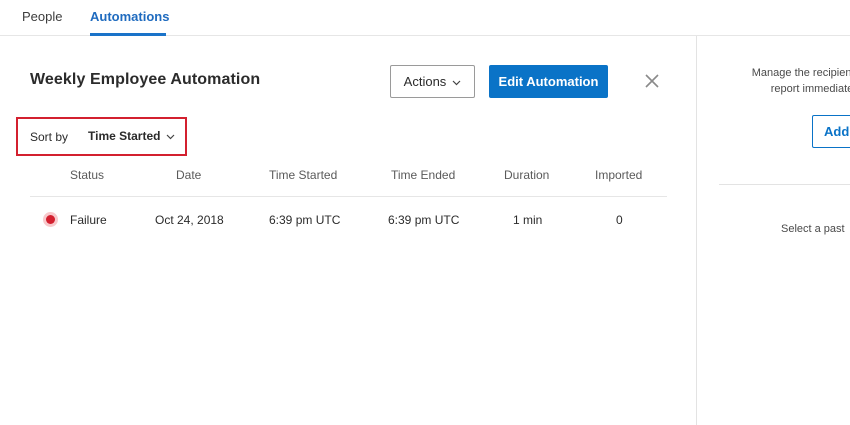 The height and width of the screenshot is (425, 850). Describe the element at coordinates (303, 175) in the screenshot. I see `column-header-time-started: Time Started` at that location.